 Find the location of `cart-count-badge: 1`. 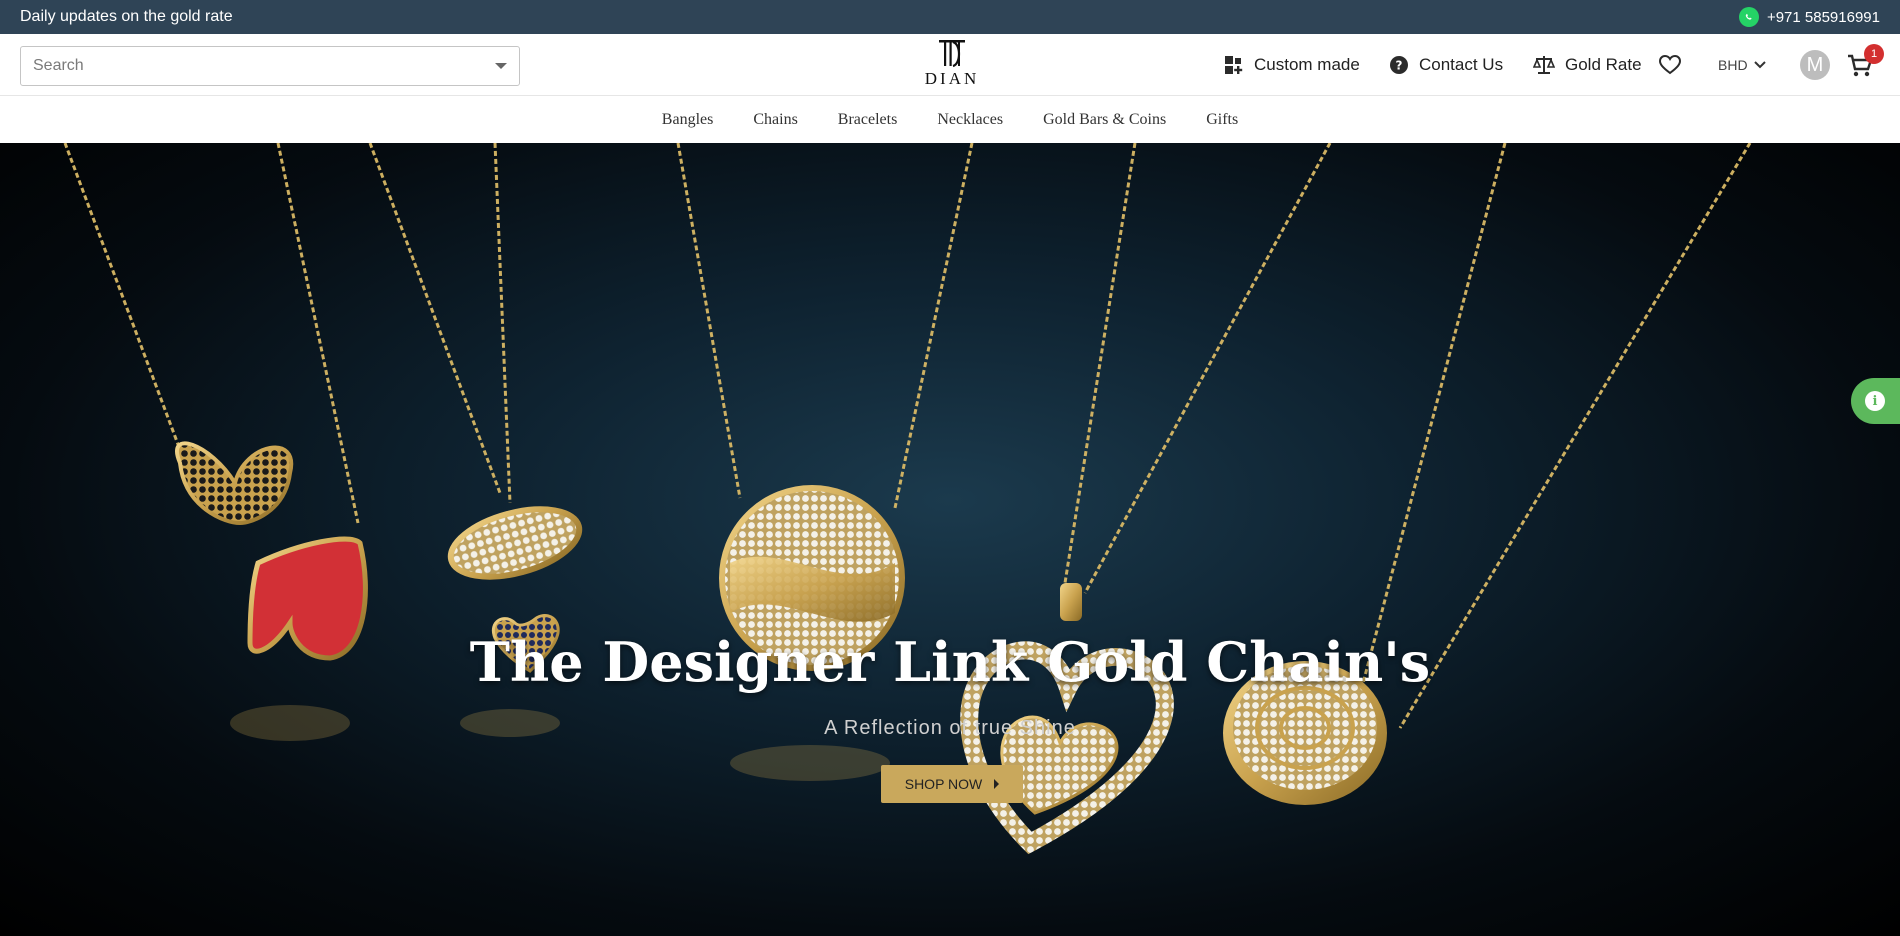

cart-count-badge: 1 is located at coordinates (1874, 54).